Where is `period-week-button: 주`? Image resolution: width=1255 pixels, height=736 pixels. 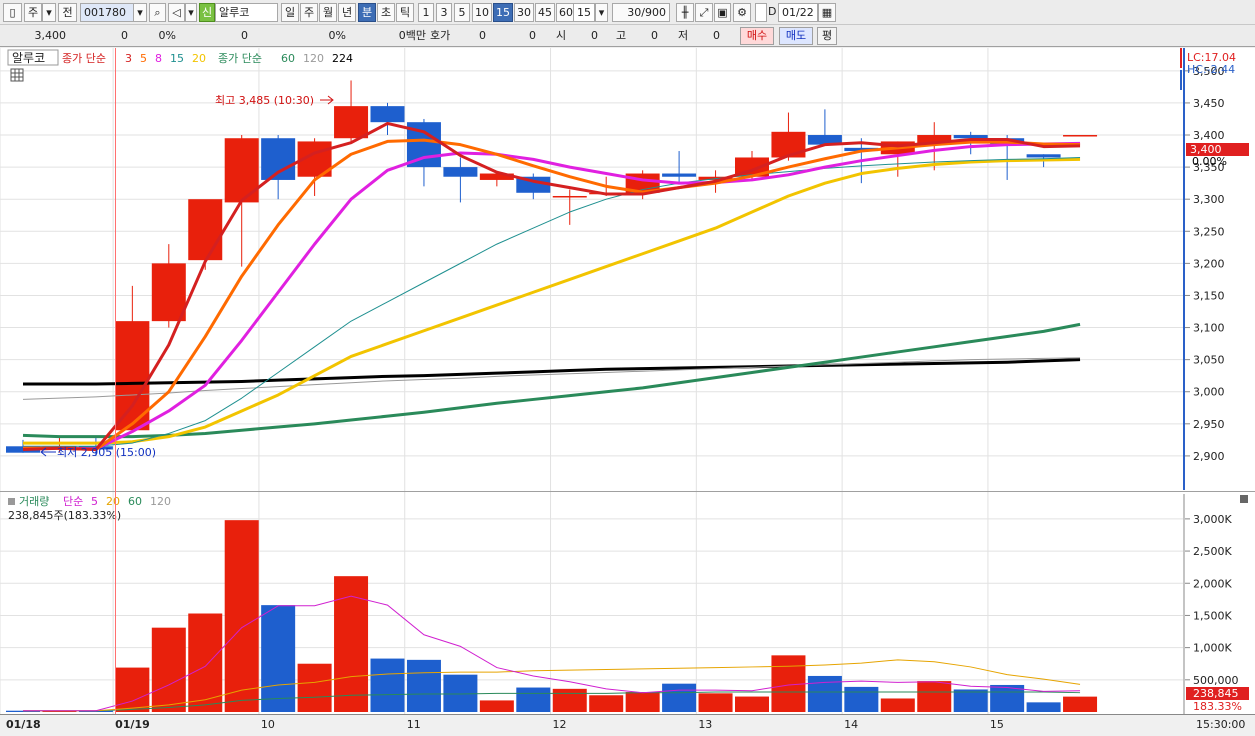 period-week-button: 주 is located at coordinates (309, 12).